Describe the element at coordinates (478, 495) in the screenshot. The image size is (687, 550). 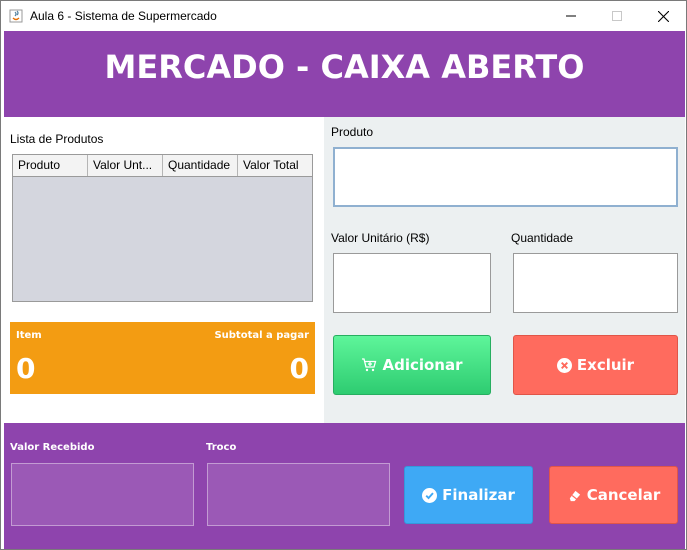
I see `finalizar-label: Finalizar` at that location.